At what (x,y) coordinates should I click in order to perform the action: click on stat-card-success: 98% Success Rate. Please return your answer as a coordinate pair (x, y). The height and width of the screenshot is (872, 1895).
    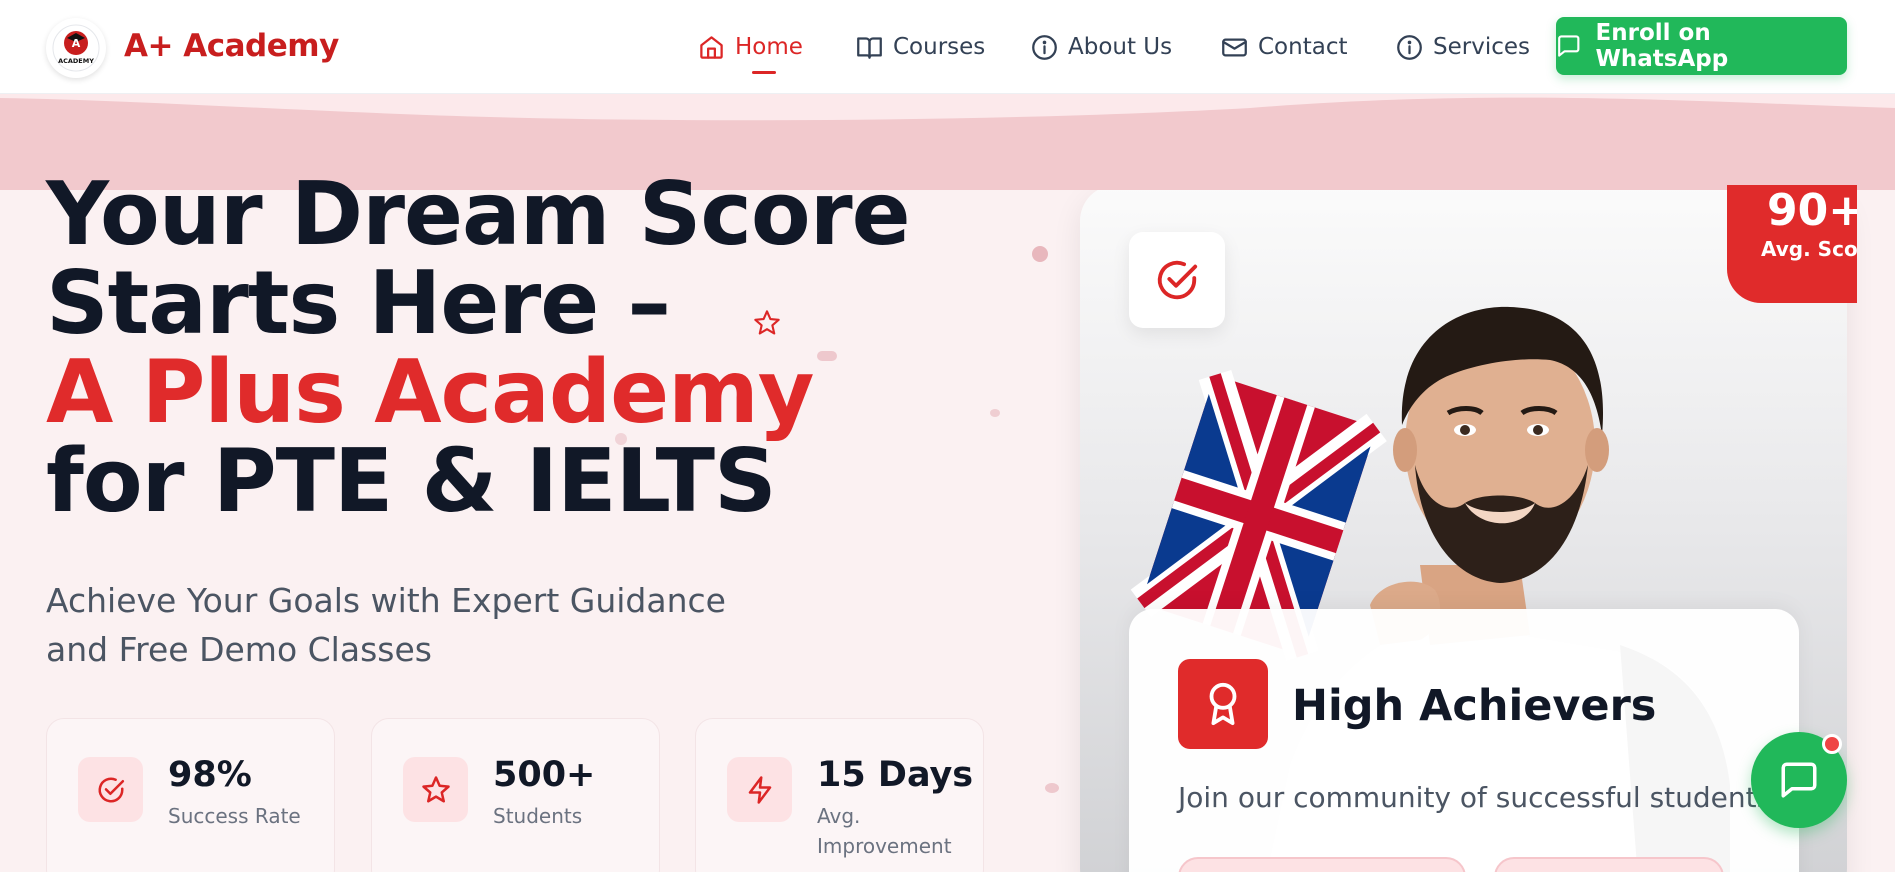
    Looking at the image, I should click on (190, 795).